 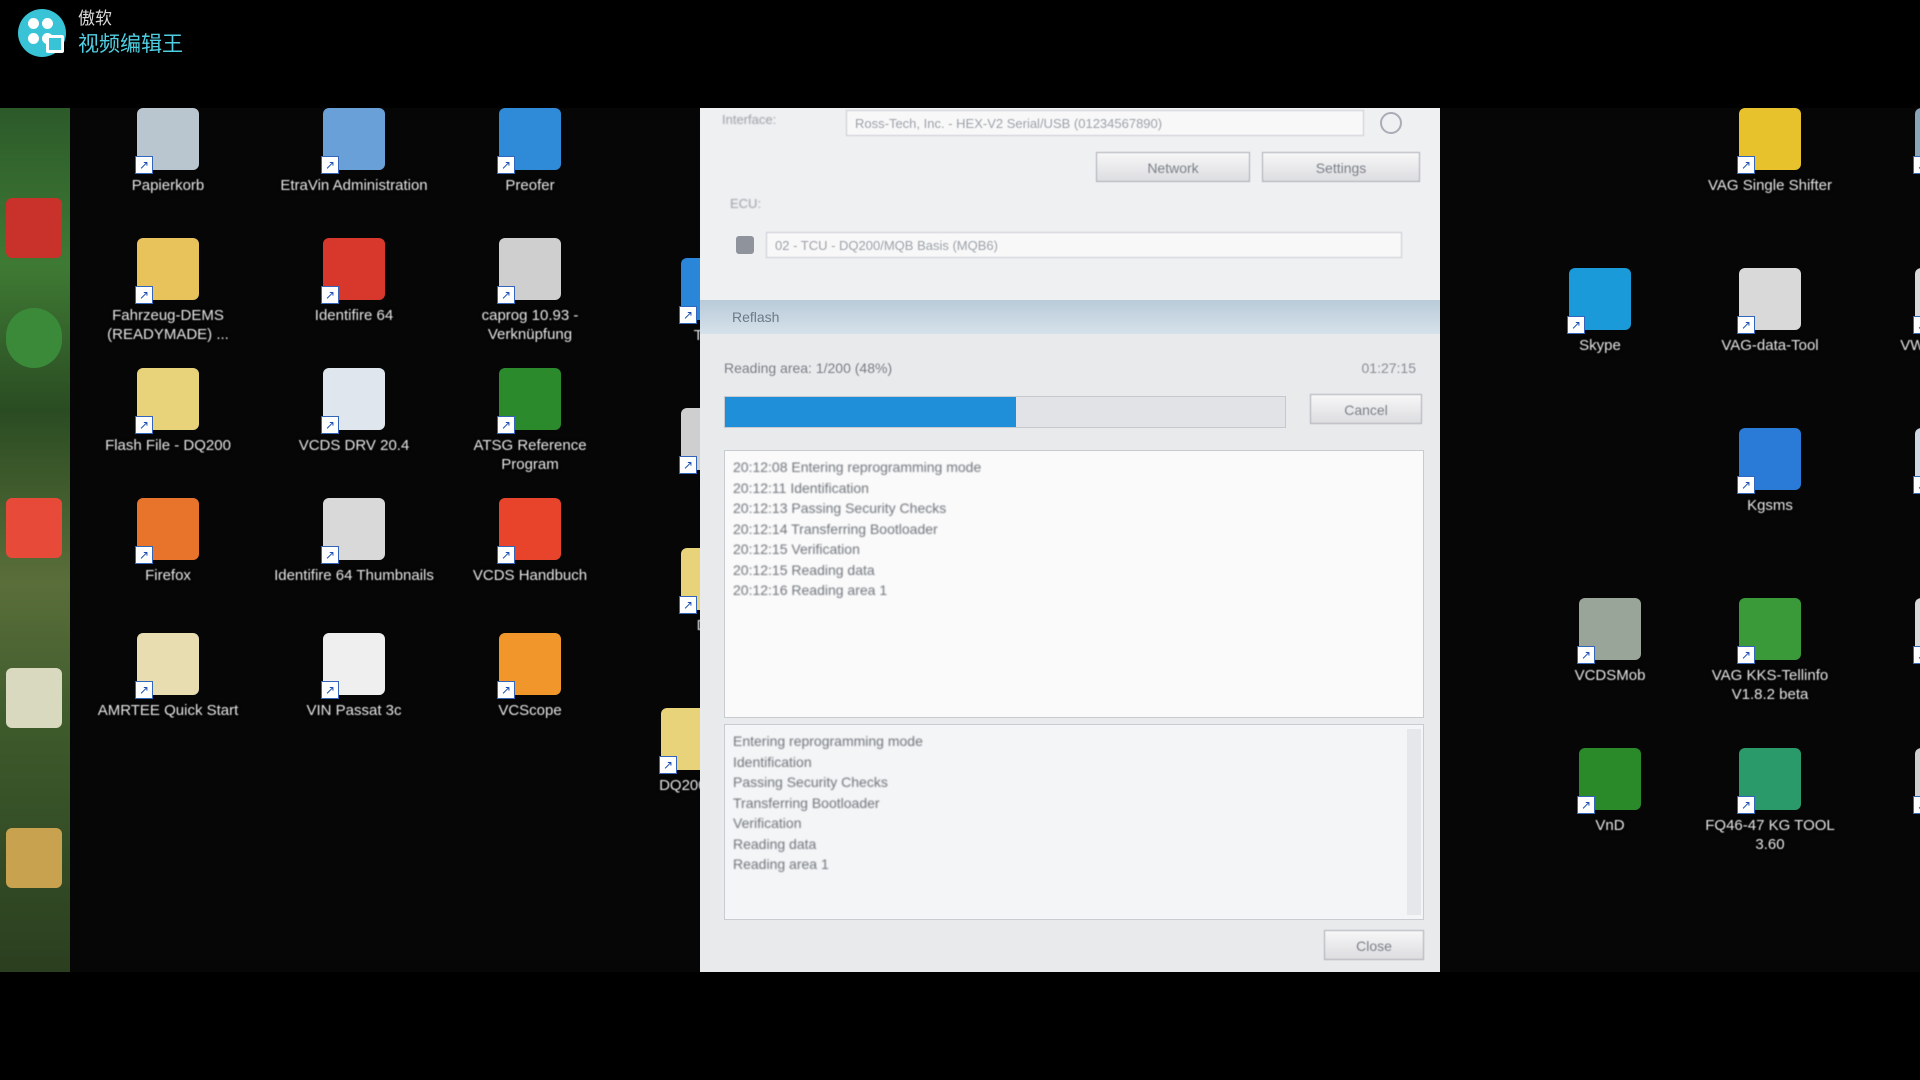 I want to click on desktop-icon: ↗ VnD, so click(x=1610, y=791).